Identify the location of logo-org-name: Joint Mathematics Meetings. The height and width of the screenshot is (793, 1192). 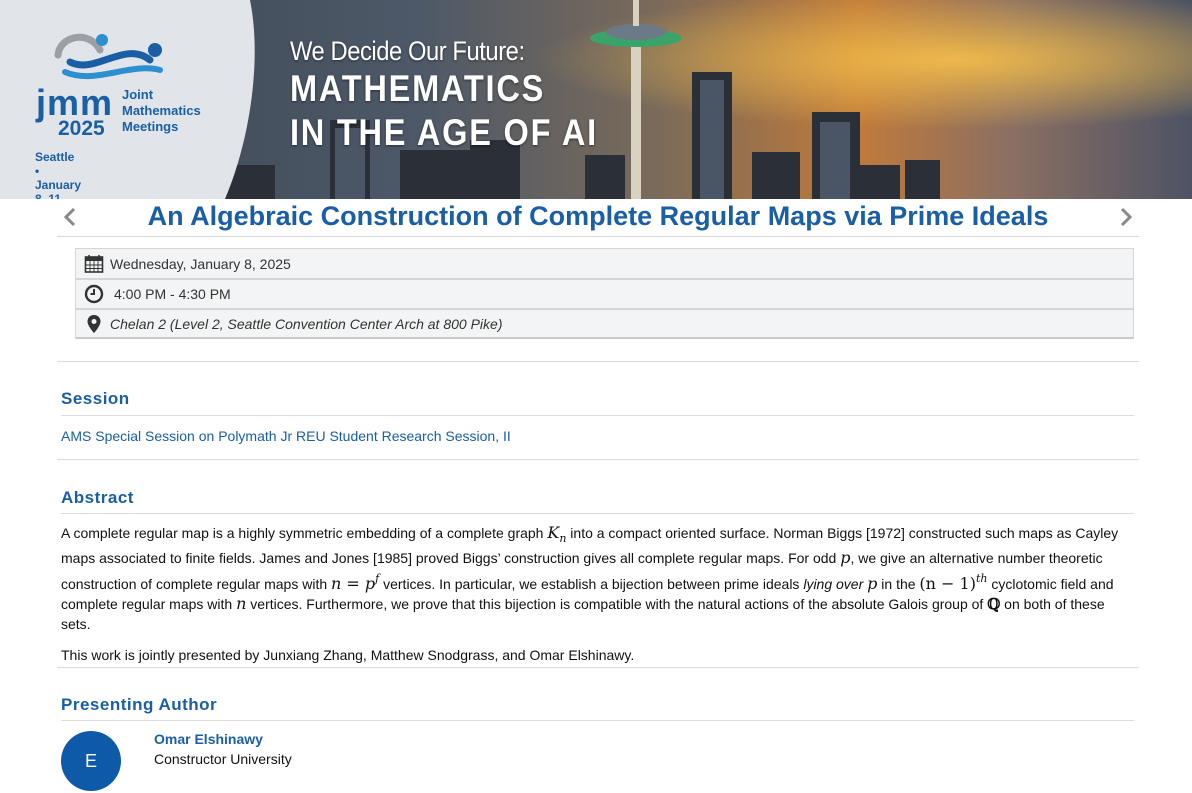
(177, 111).